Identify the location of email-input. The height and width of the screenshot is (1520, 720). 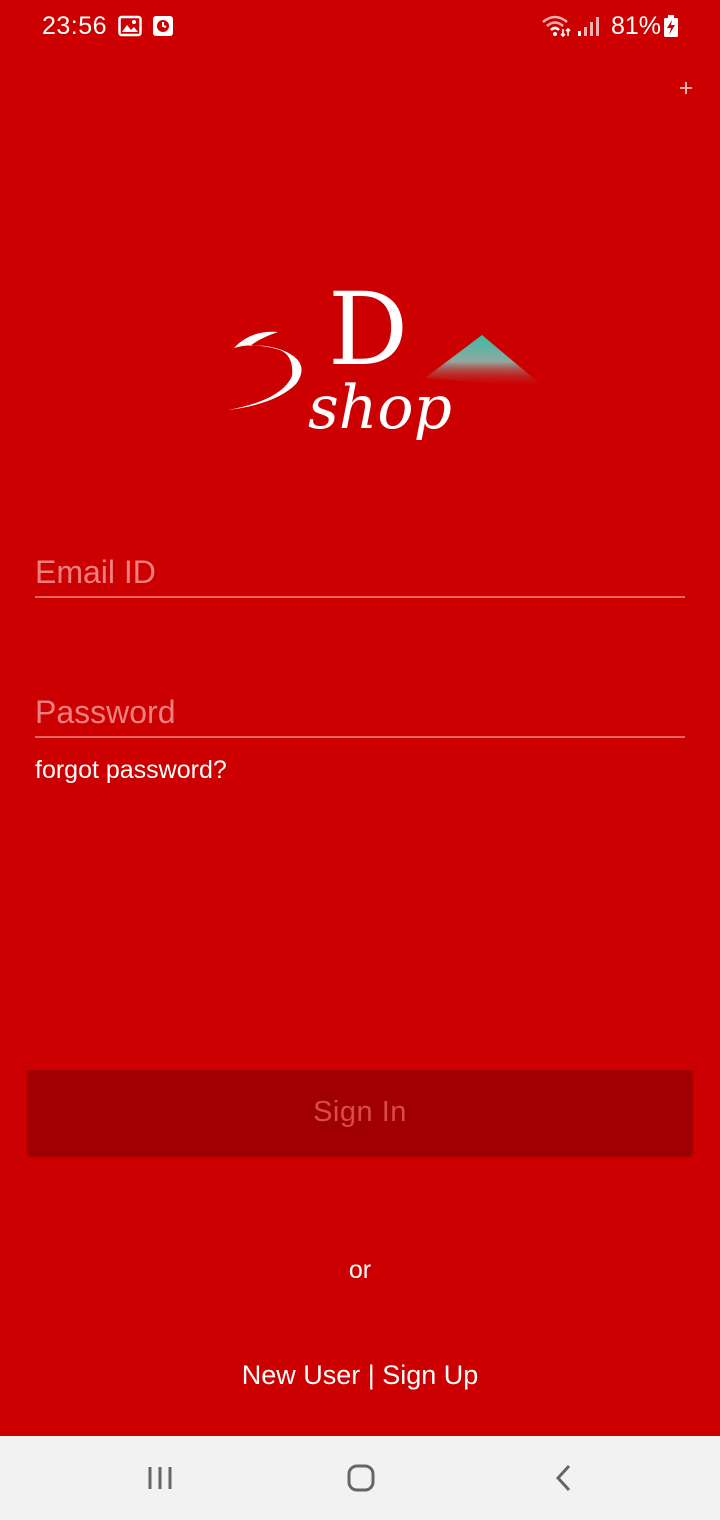
(360, 569).